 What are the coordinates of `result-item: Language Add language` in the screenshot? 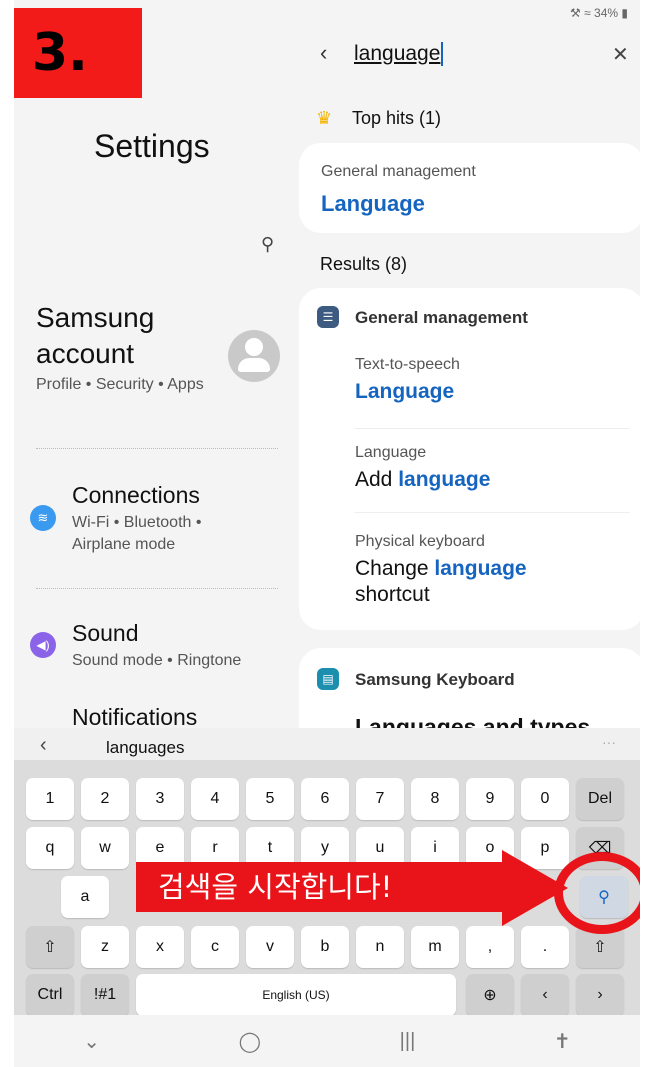 It's located at (422, 468).